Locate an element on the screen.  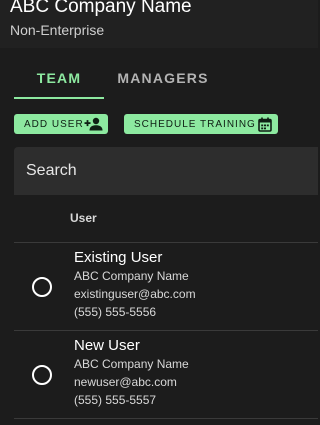
row-divider is located at coordinates (166, 418).